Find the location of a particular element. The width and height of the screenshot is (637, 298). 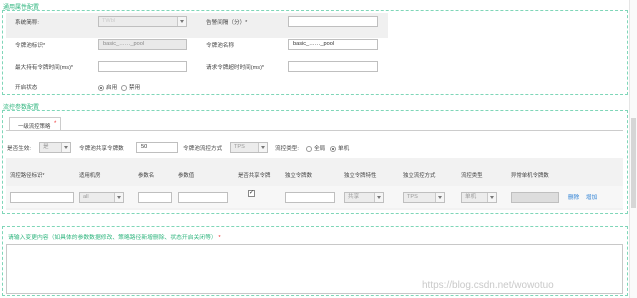

column-header: 异常单机令牌数 is located at coordinates (530, 176).